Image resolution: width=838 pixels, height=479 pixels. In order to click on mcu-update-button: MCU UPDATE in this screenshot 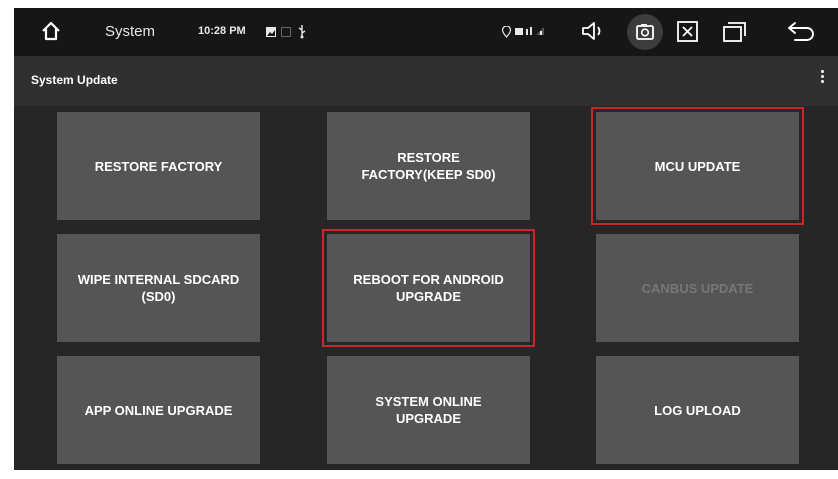, I will do `click(697, 166)`.